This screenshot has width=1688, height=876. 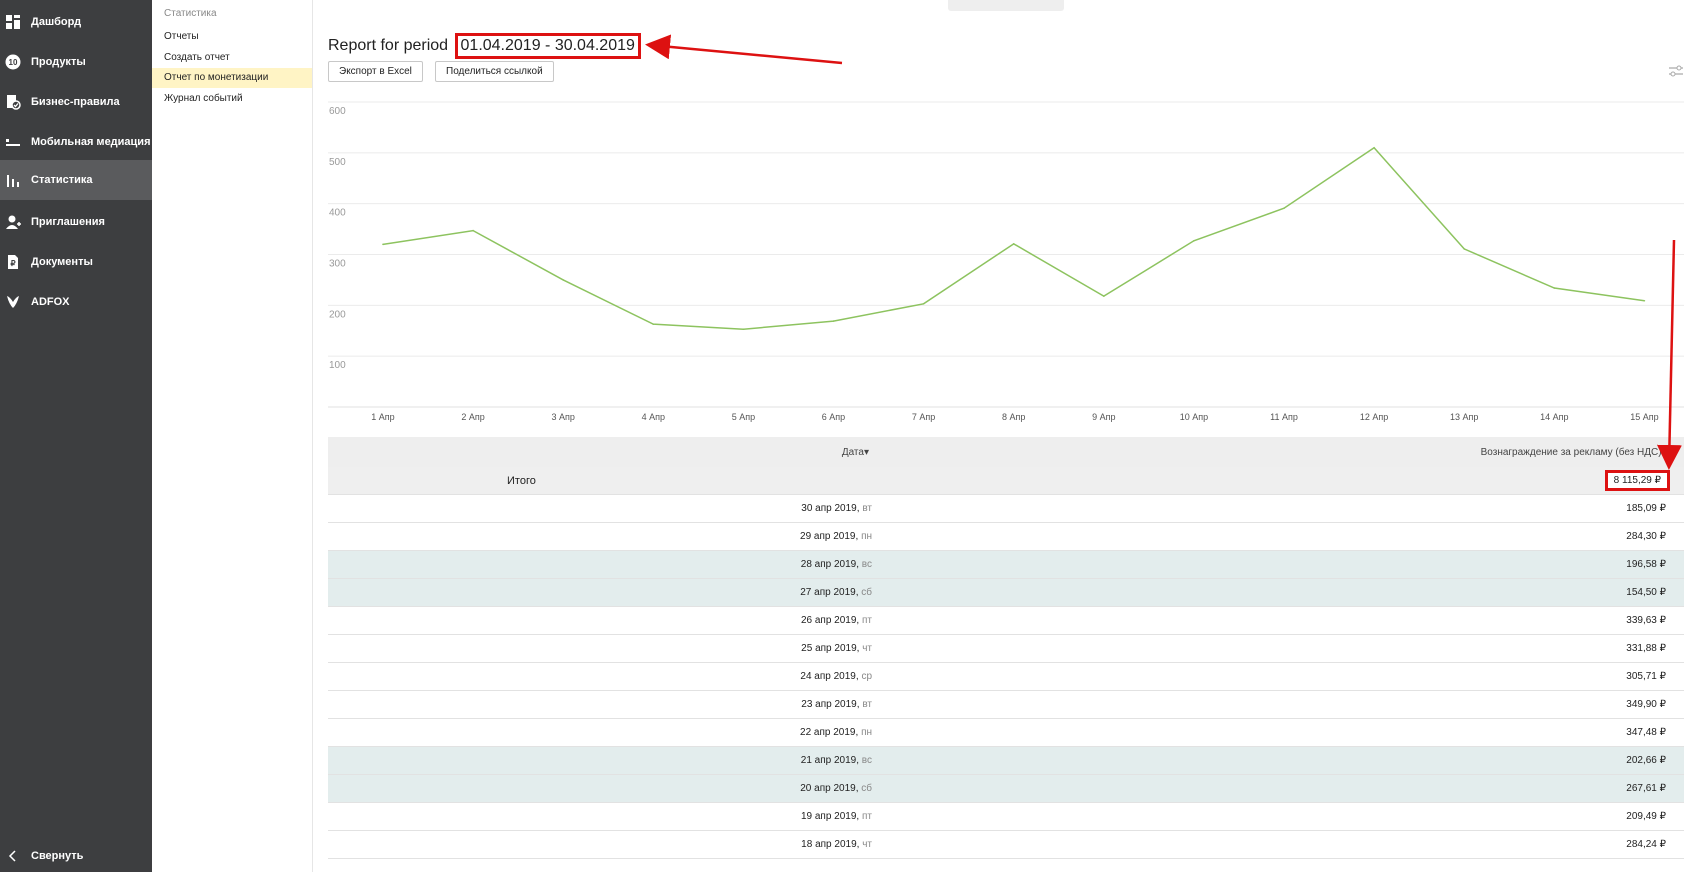 What do you see at coordinates (836, 816) in the screenshot?
I see `row-date: 19 апр 2019, пт` at bounding box center [836, 816].